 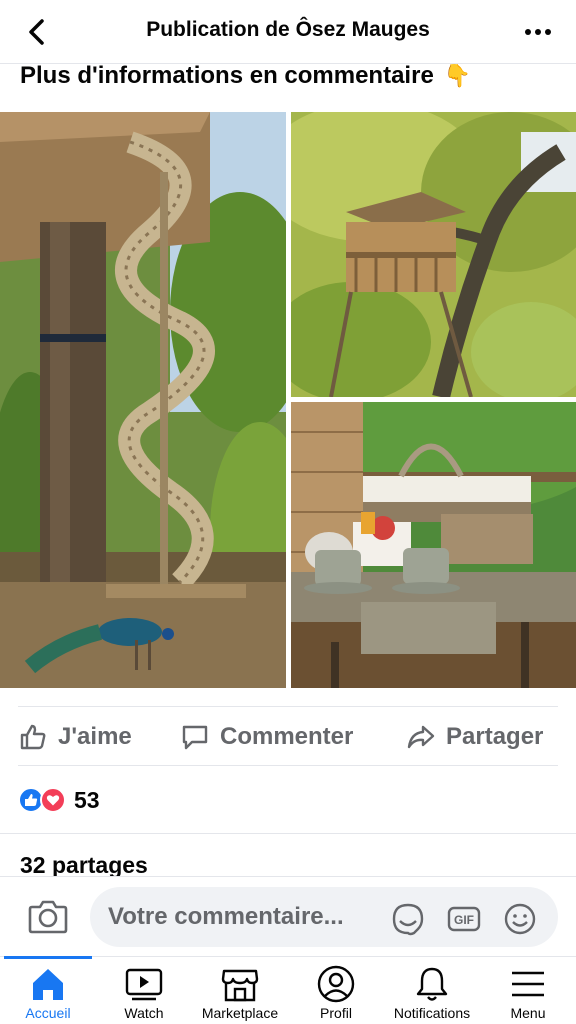 What do you see at coordinates (227, 75) in the screenshot?
I see `post-message: Plus d'informations en commentaire` at bounding box center [227, 75].